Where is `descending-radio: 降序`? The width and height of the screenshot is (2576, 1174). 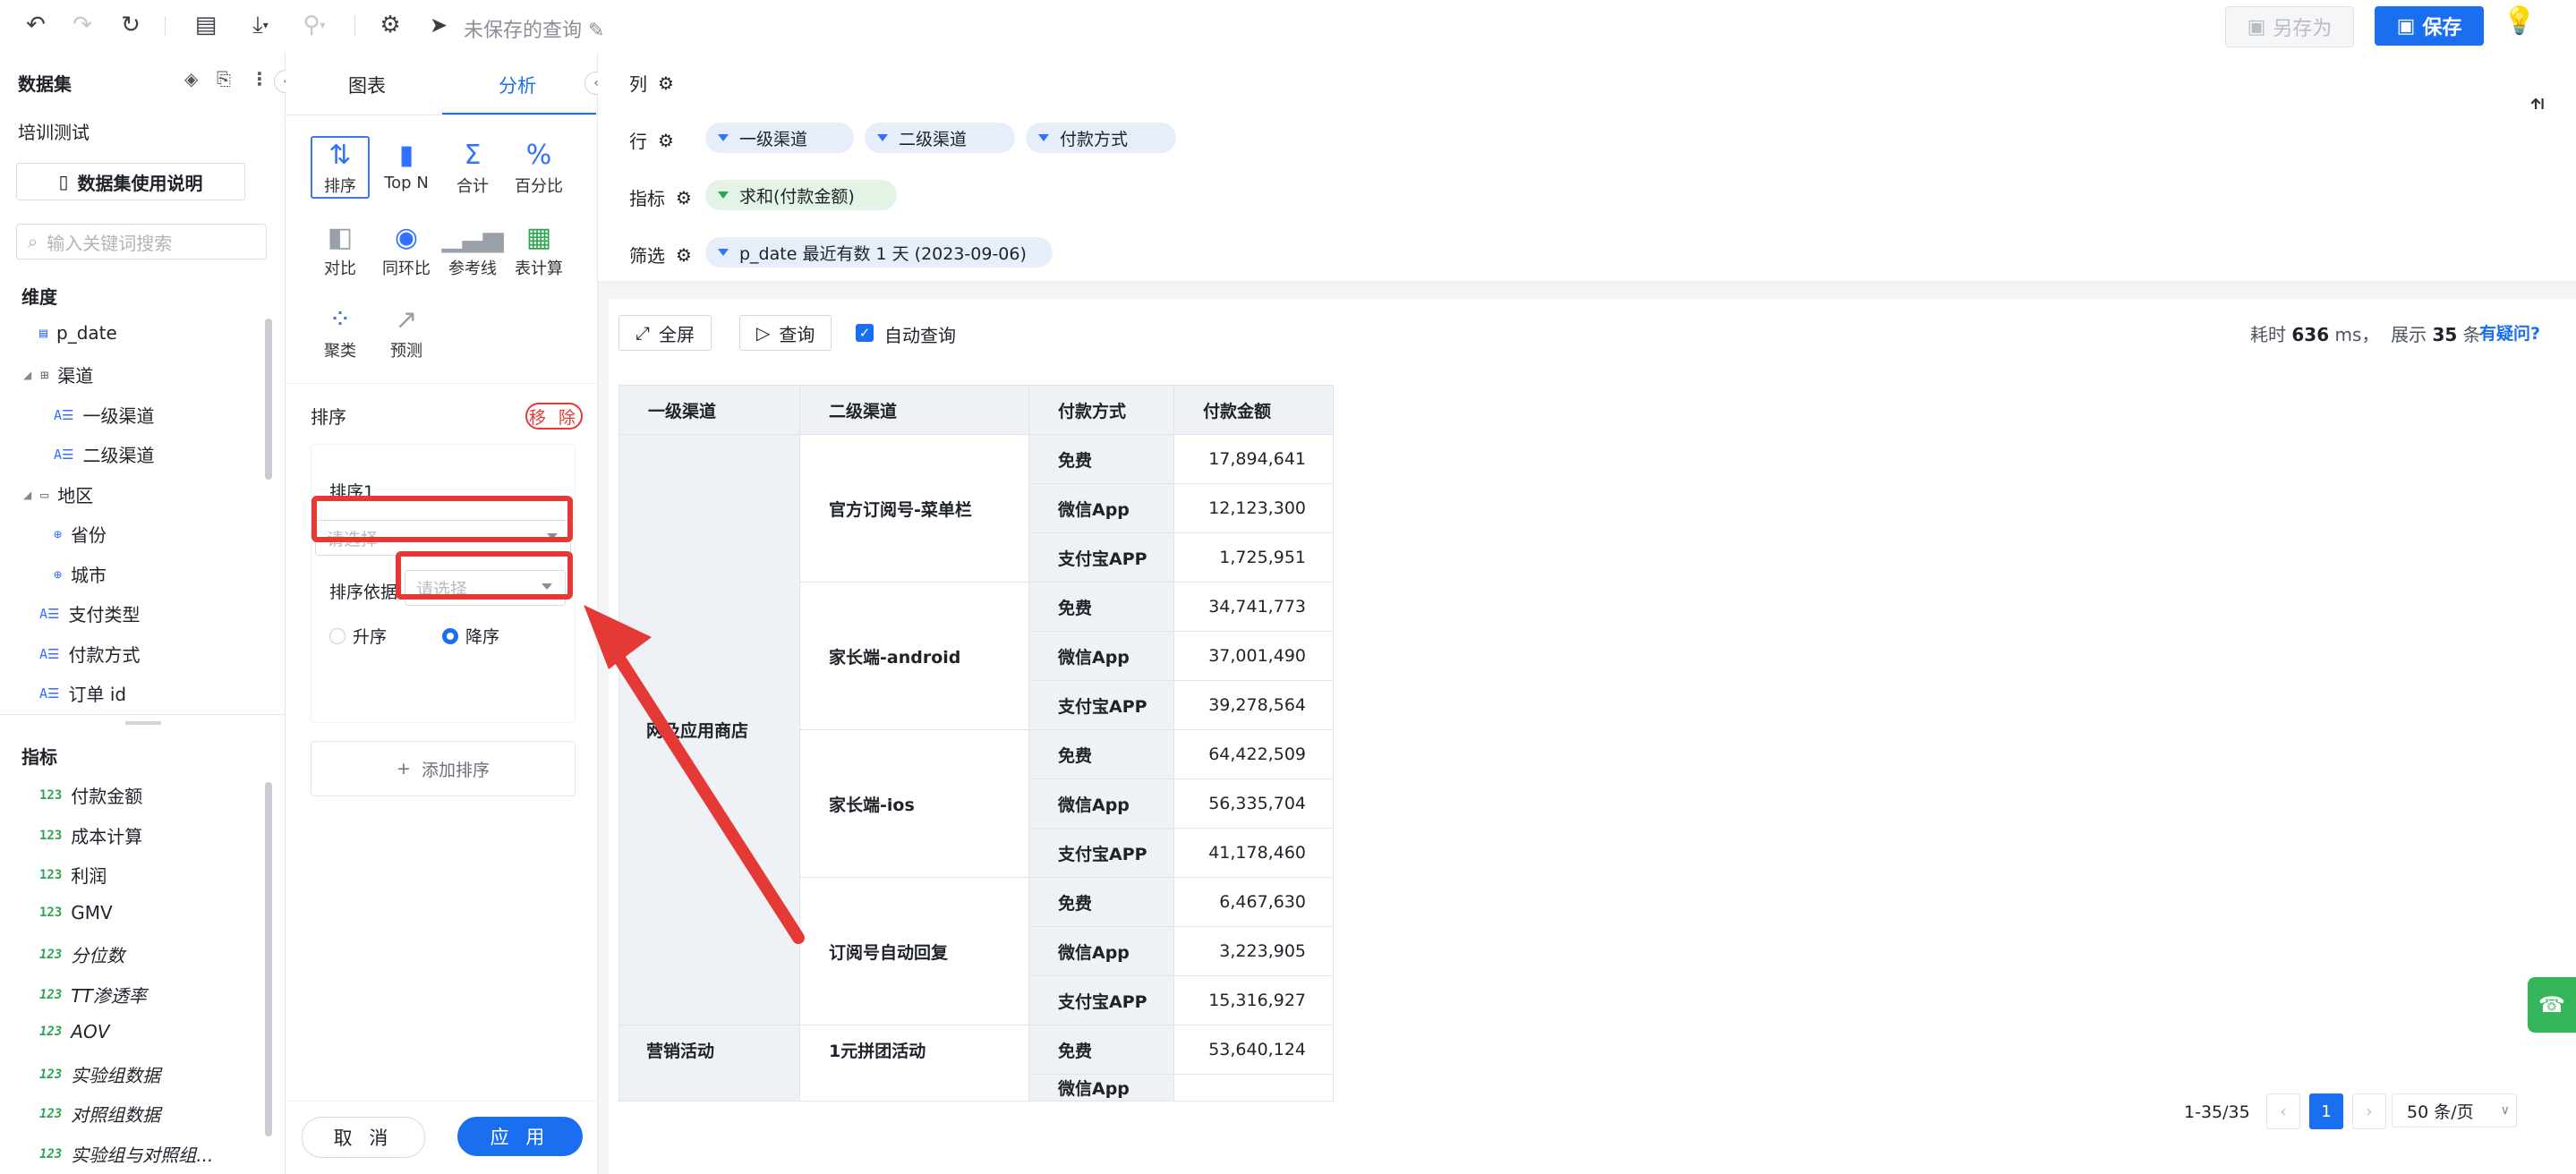 descending-radio: 降序 is located at coordinates (470, 636).